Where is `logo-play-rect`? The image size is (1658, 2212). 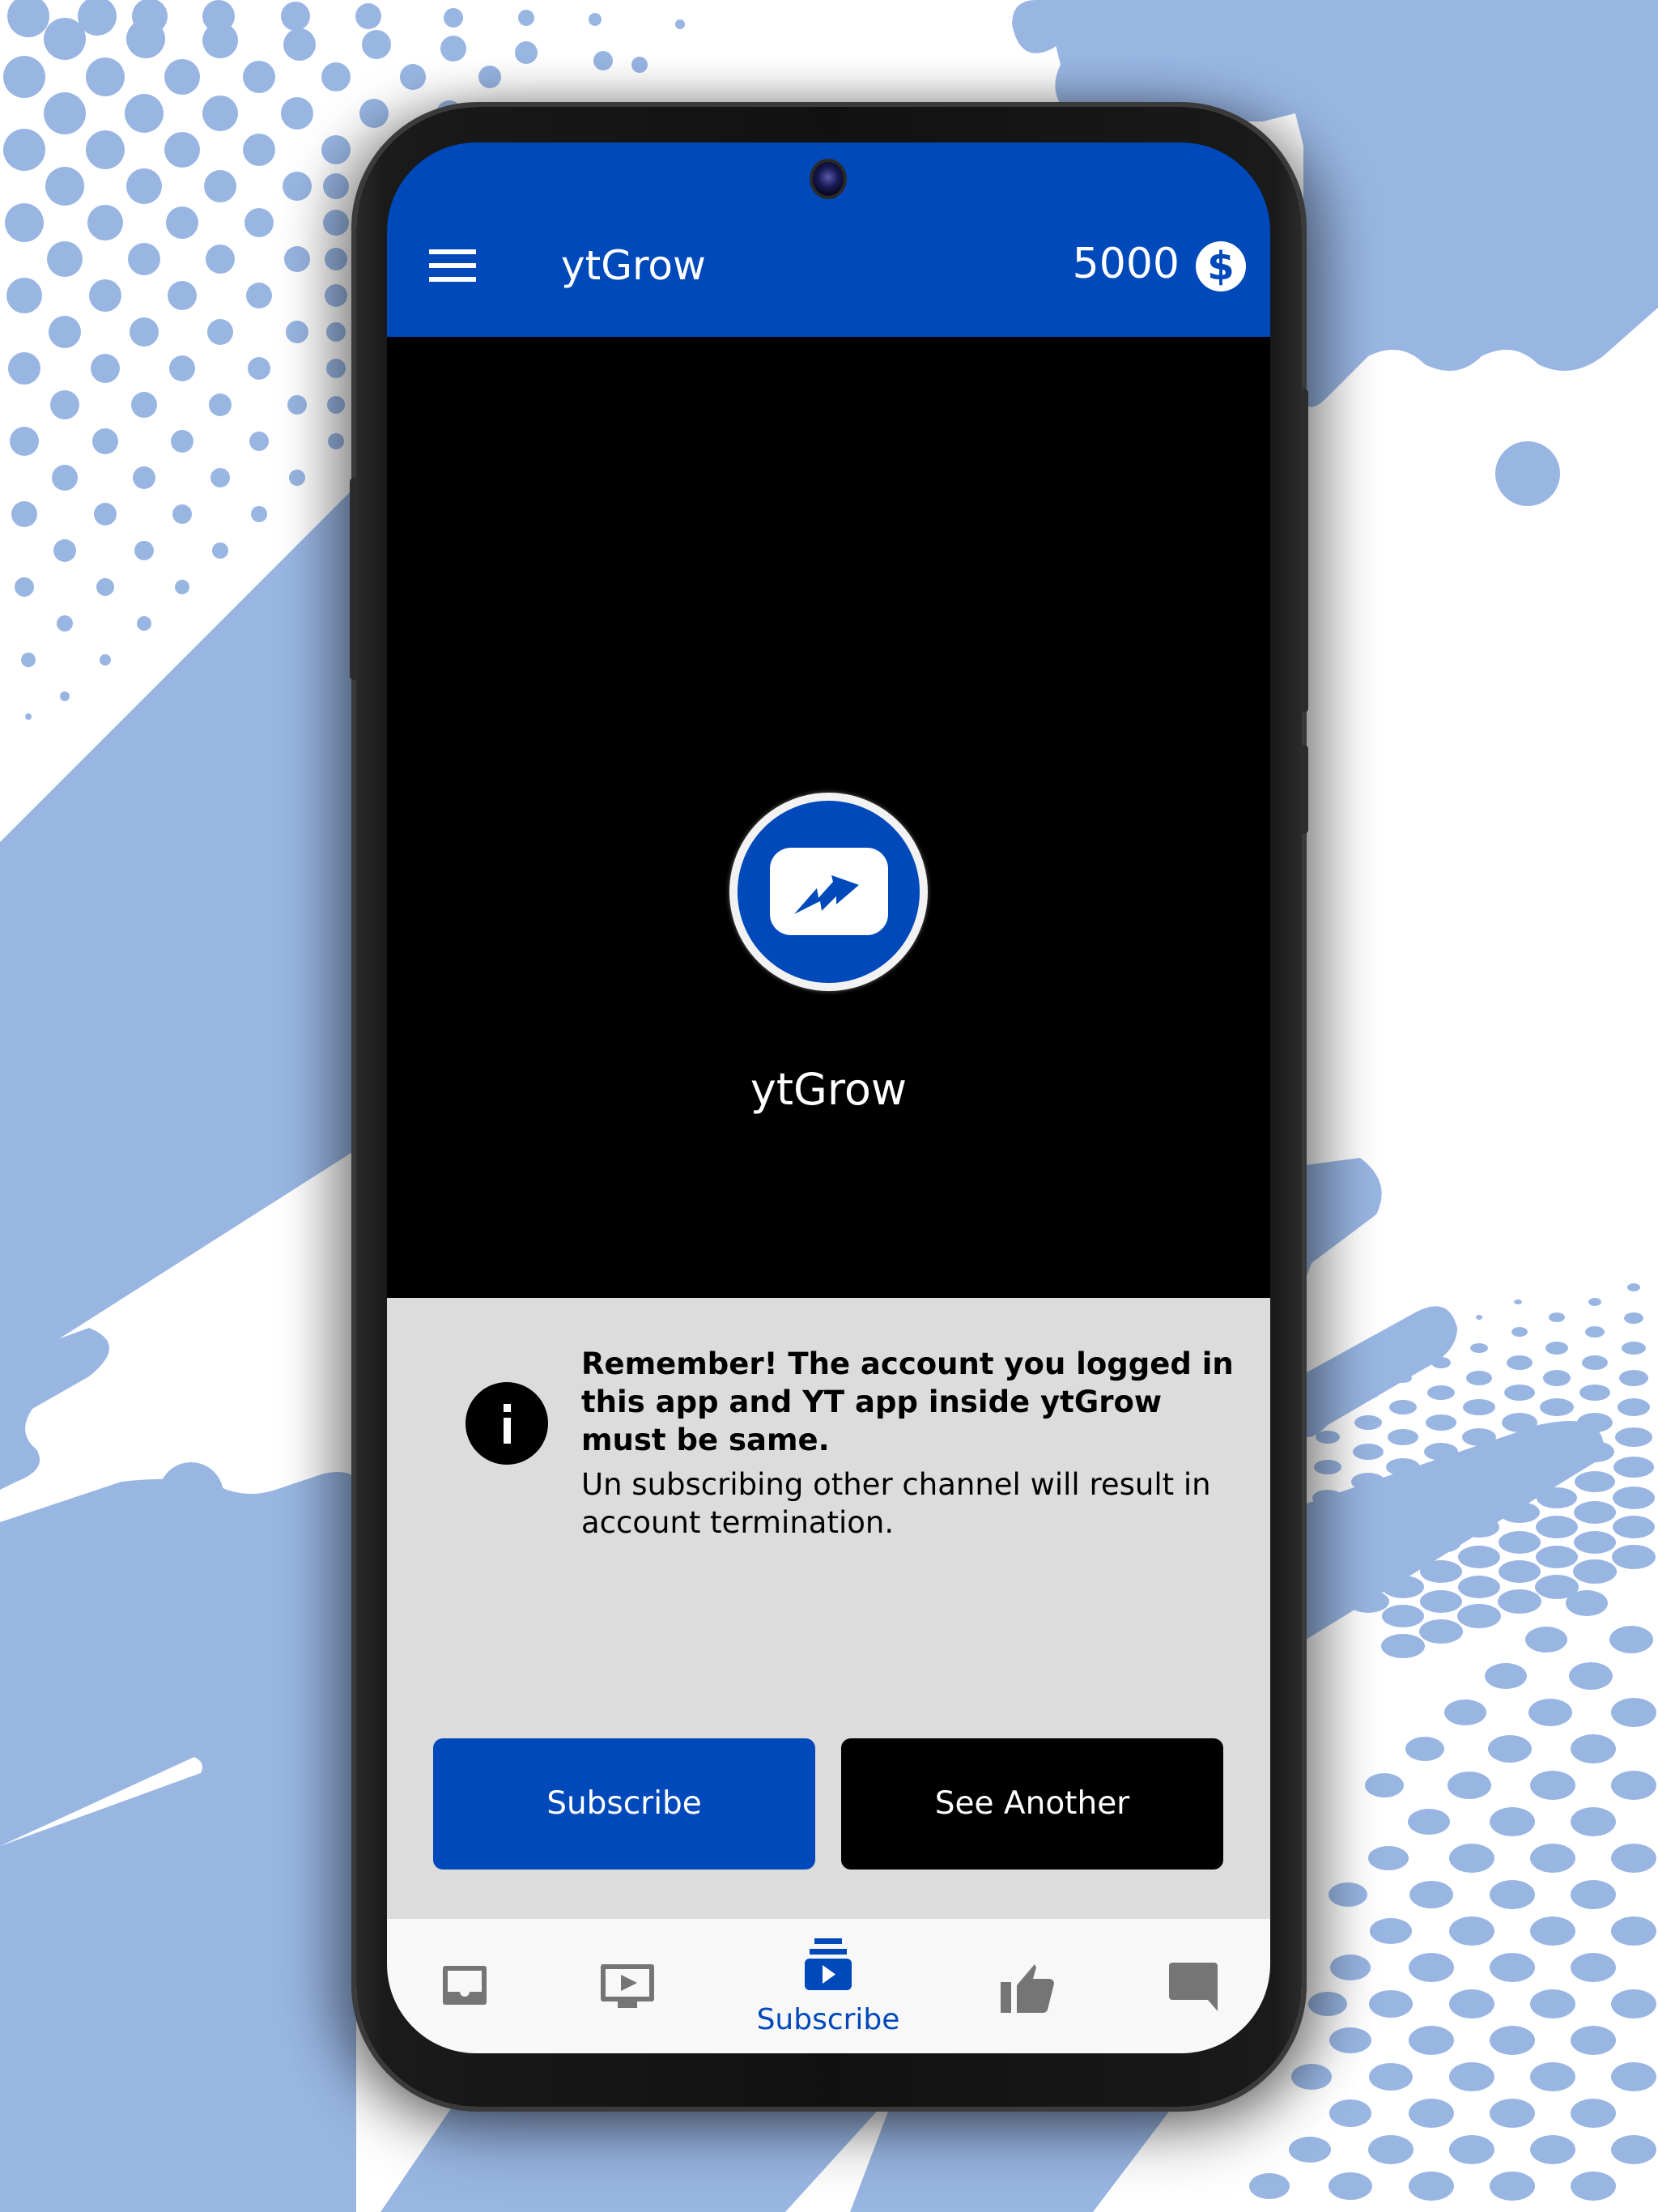
logo-play-rect is located at coordinates (829, 892).